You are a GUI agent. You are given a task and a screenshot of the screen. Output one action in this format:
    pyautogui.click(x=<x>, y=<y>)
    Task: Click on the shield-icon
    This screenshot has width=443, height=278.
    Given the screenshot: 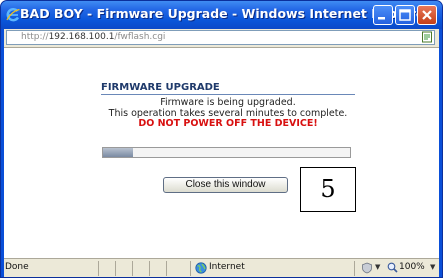 What is the action you would take?
    pyautogui.click(x=367, y=268)
    